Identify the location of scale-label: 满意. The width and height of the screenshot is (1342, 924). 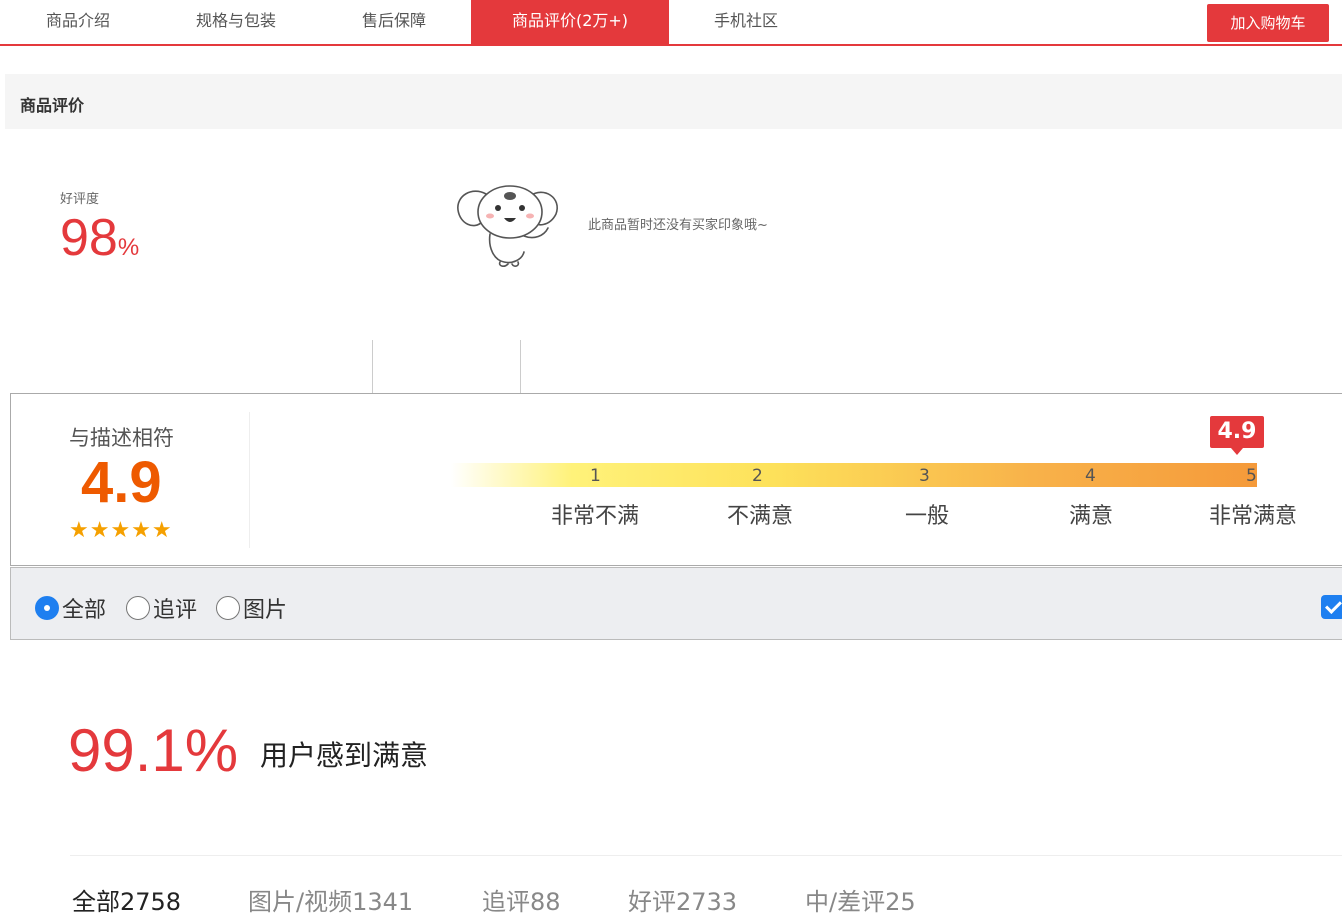
(1091, 516).